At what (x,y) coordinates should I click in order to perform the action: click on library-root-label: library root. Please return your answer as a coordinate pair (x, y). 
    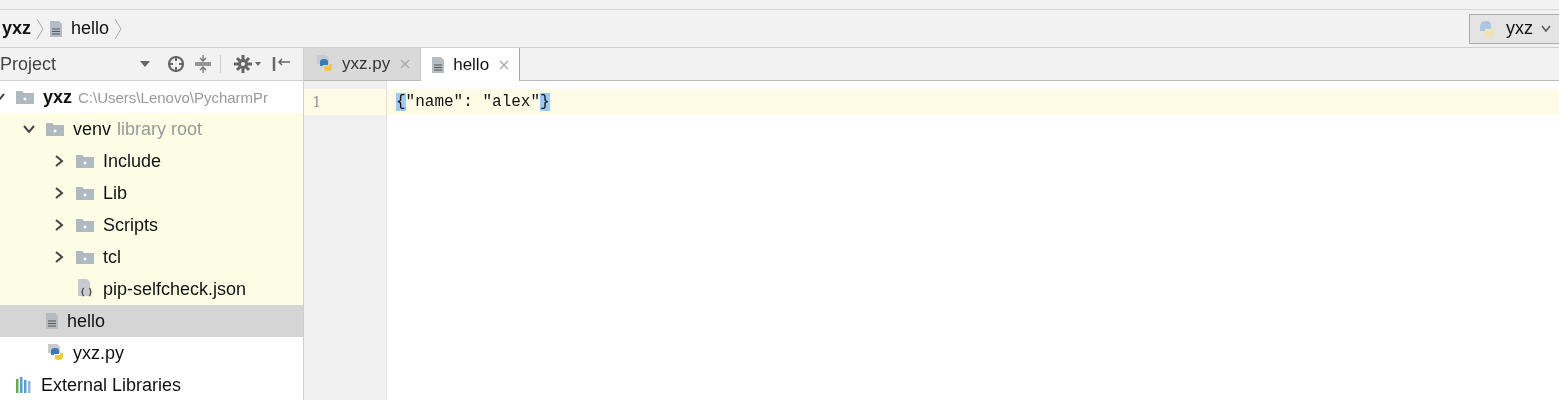
    Looking at the image, I should click on (160, 129).